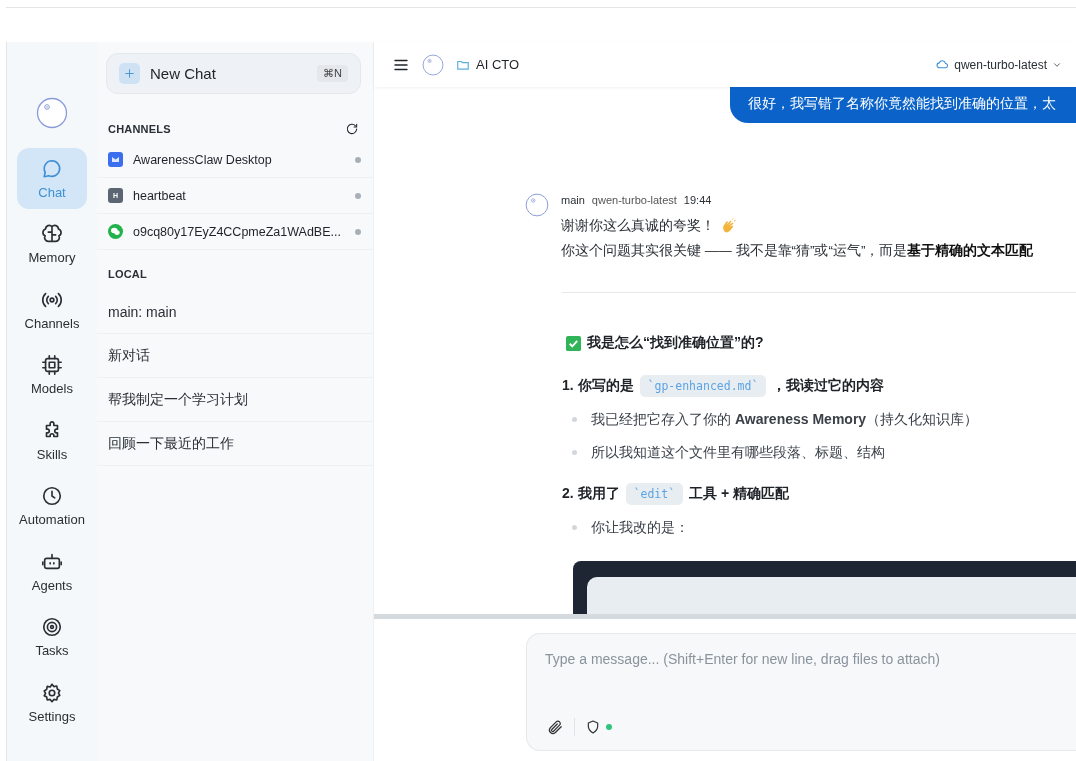 The width and height of the screenshot is (1076, 761). Describe the element at coordinates (785, 419) in the screenshot. I see `list-item: 我已经把它存入了你的 Awareness Memory（持久化知识库）` at that location.